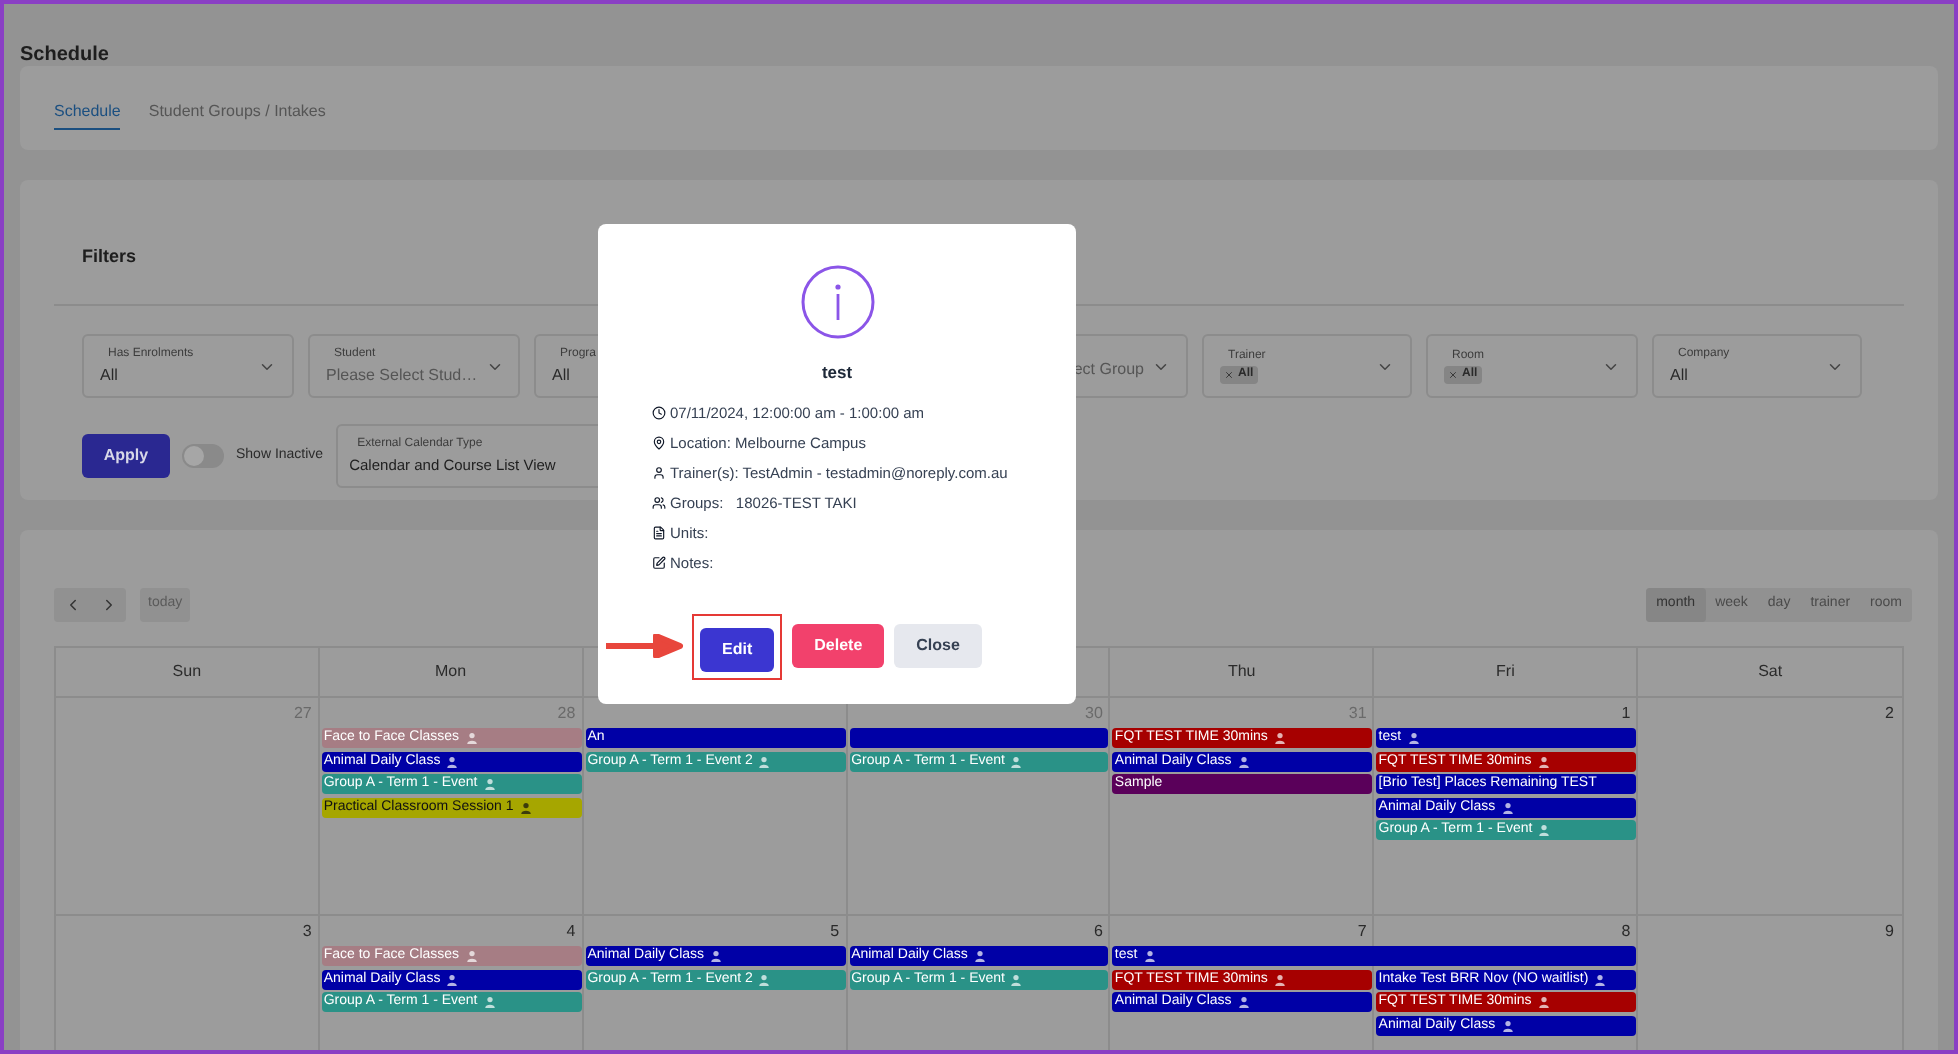  Describe the element at coordinates (203, 456) in the screenshot. I see `toggle-switch` at that location.